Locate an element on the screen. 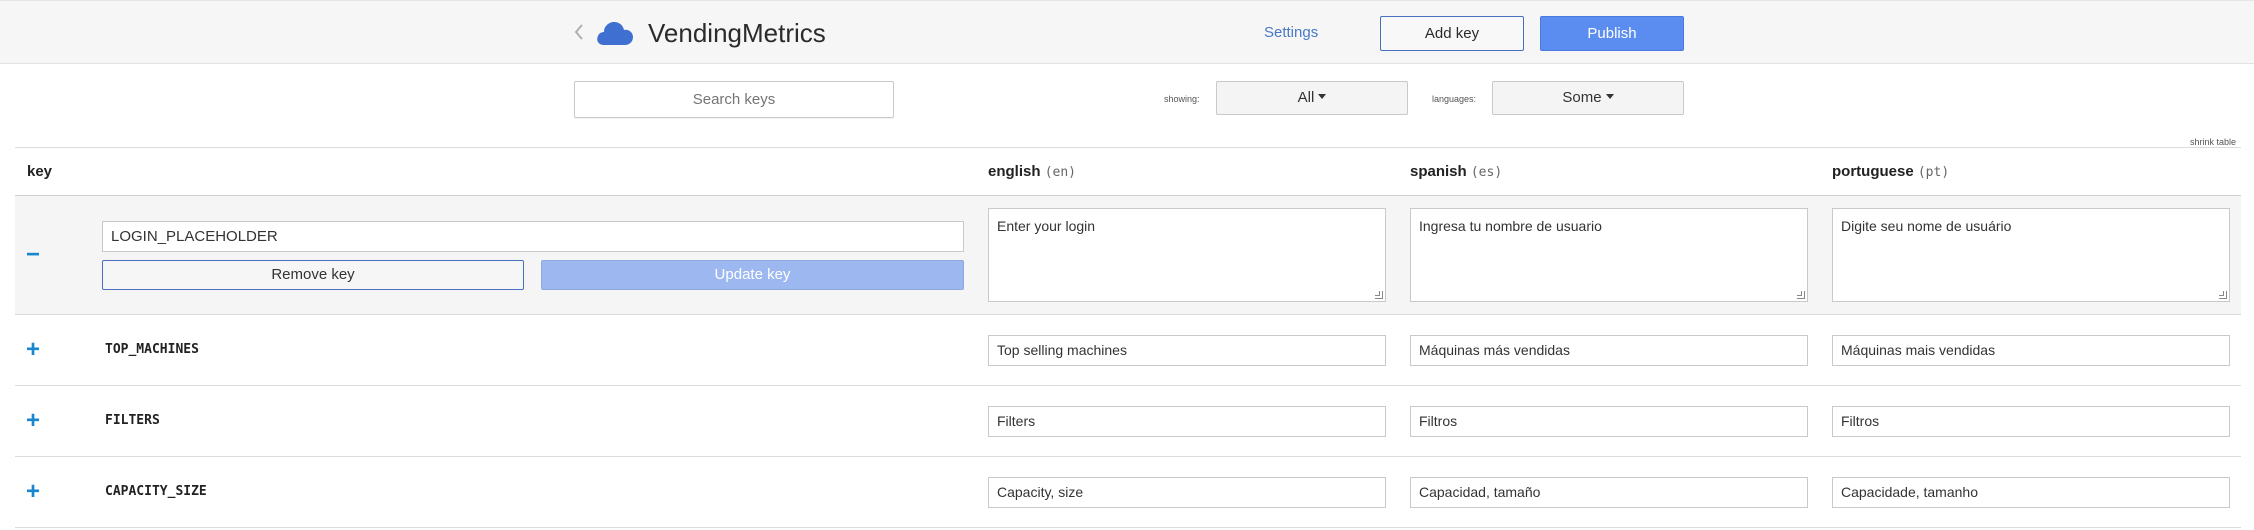  portuguese-input: Capacidade, tamanho is located at coordinates (2031, 492).